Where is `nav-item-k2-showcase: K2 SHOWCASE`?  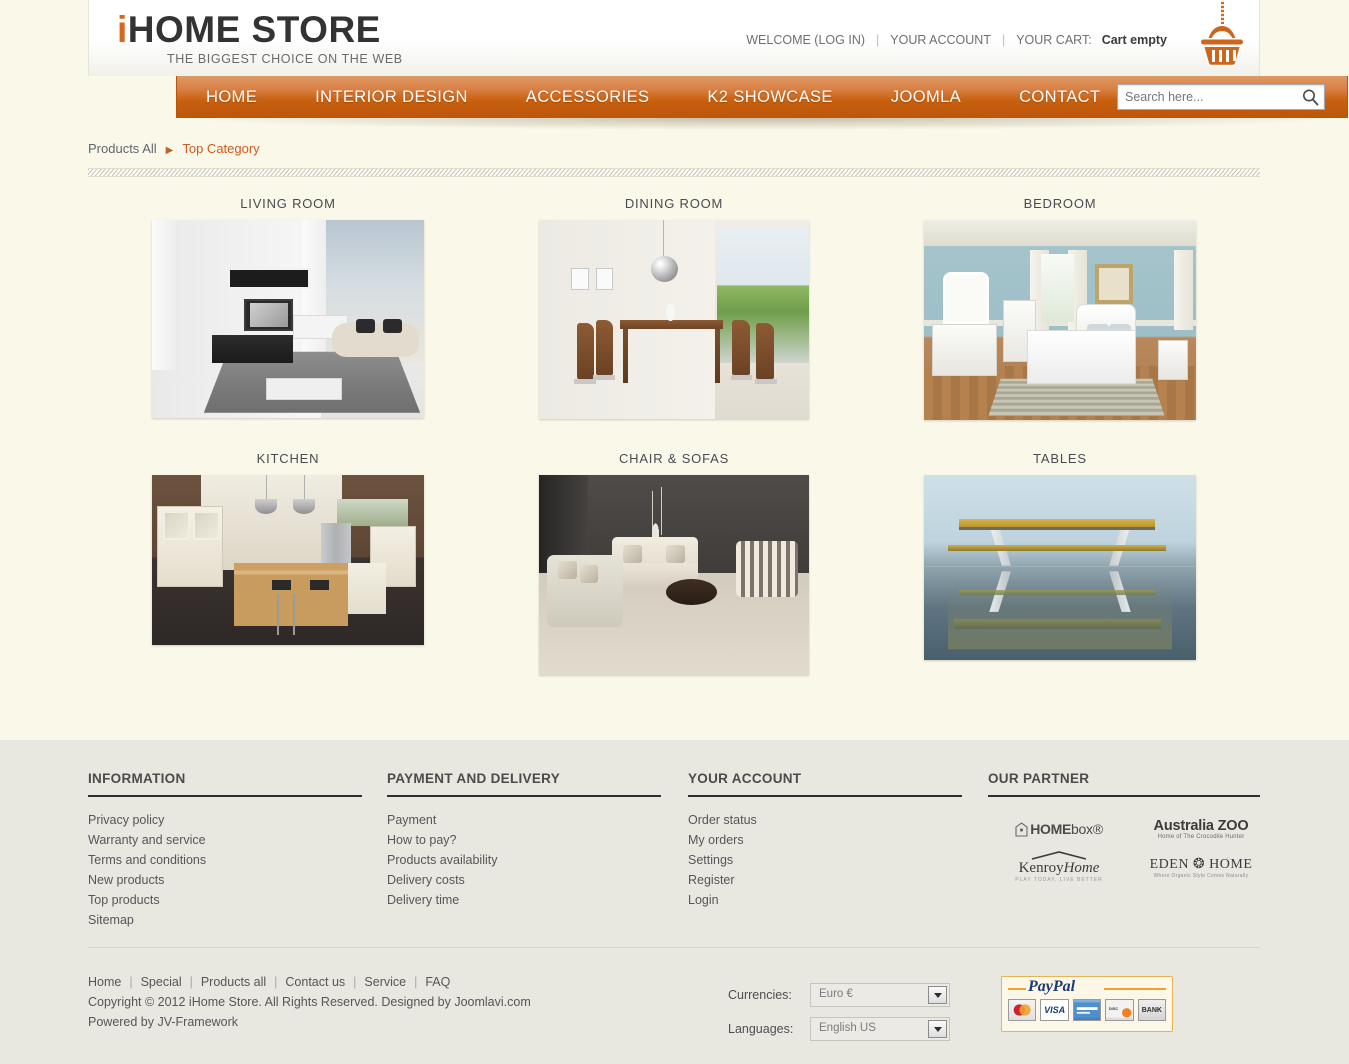 nav-item-k2-showcase: K2 SHOWCASE is located at coordinates (769, 97).